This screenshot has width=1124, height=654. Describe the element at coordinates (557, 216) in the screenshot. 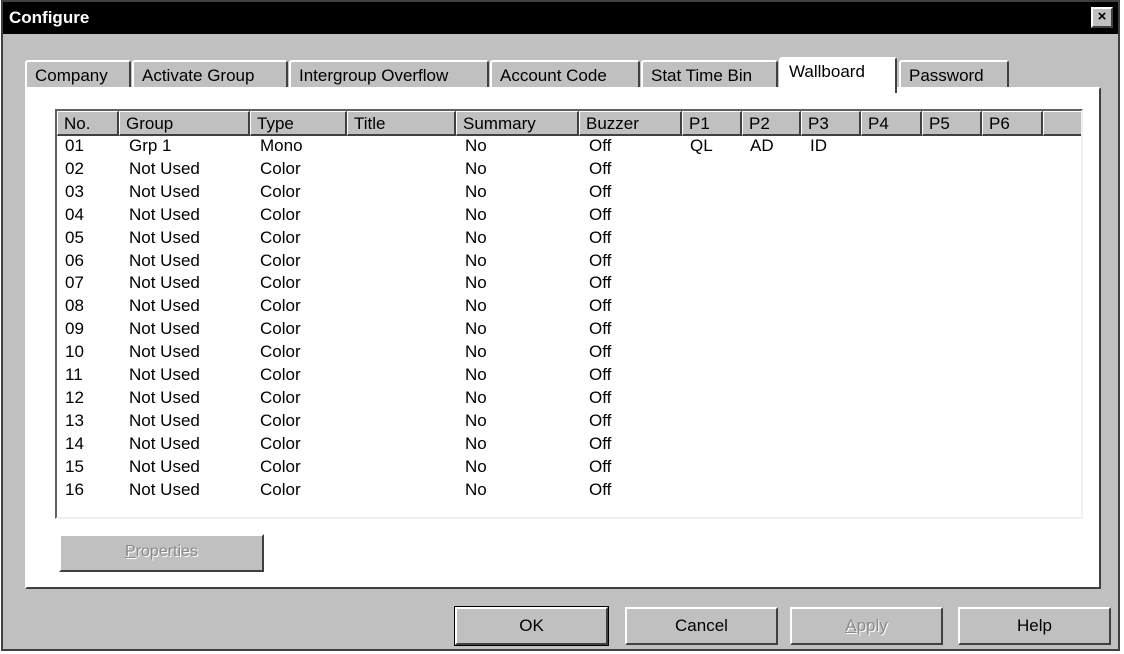

I see `table-row: 04 Not Used Color No Off` at that location.